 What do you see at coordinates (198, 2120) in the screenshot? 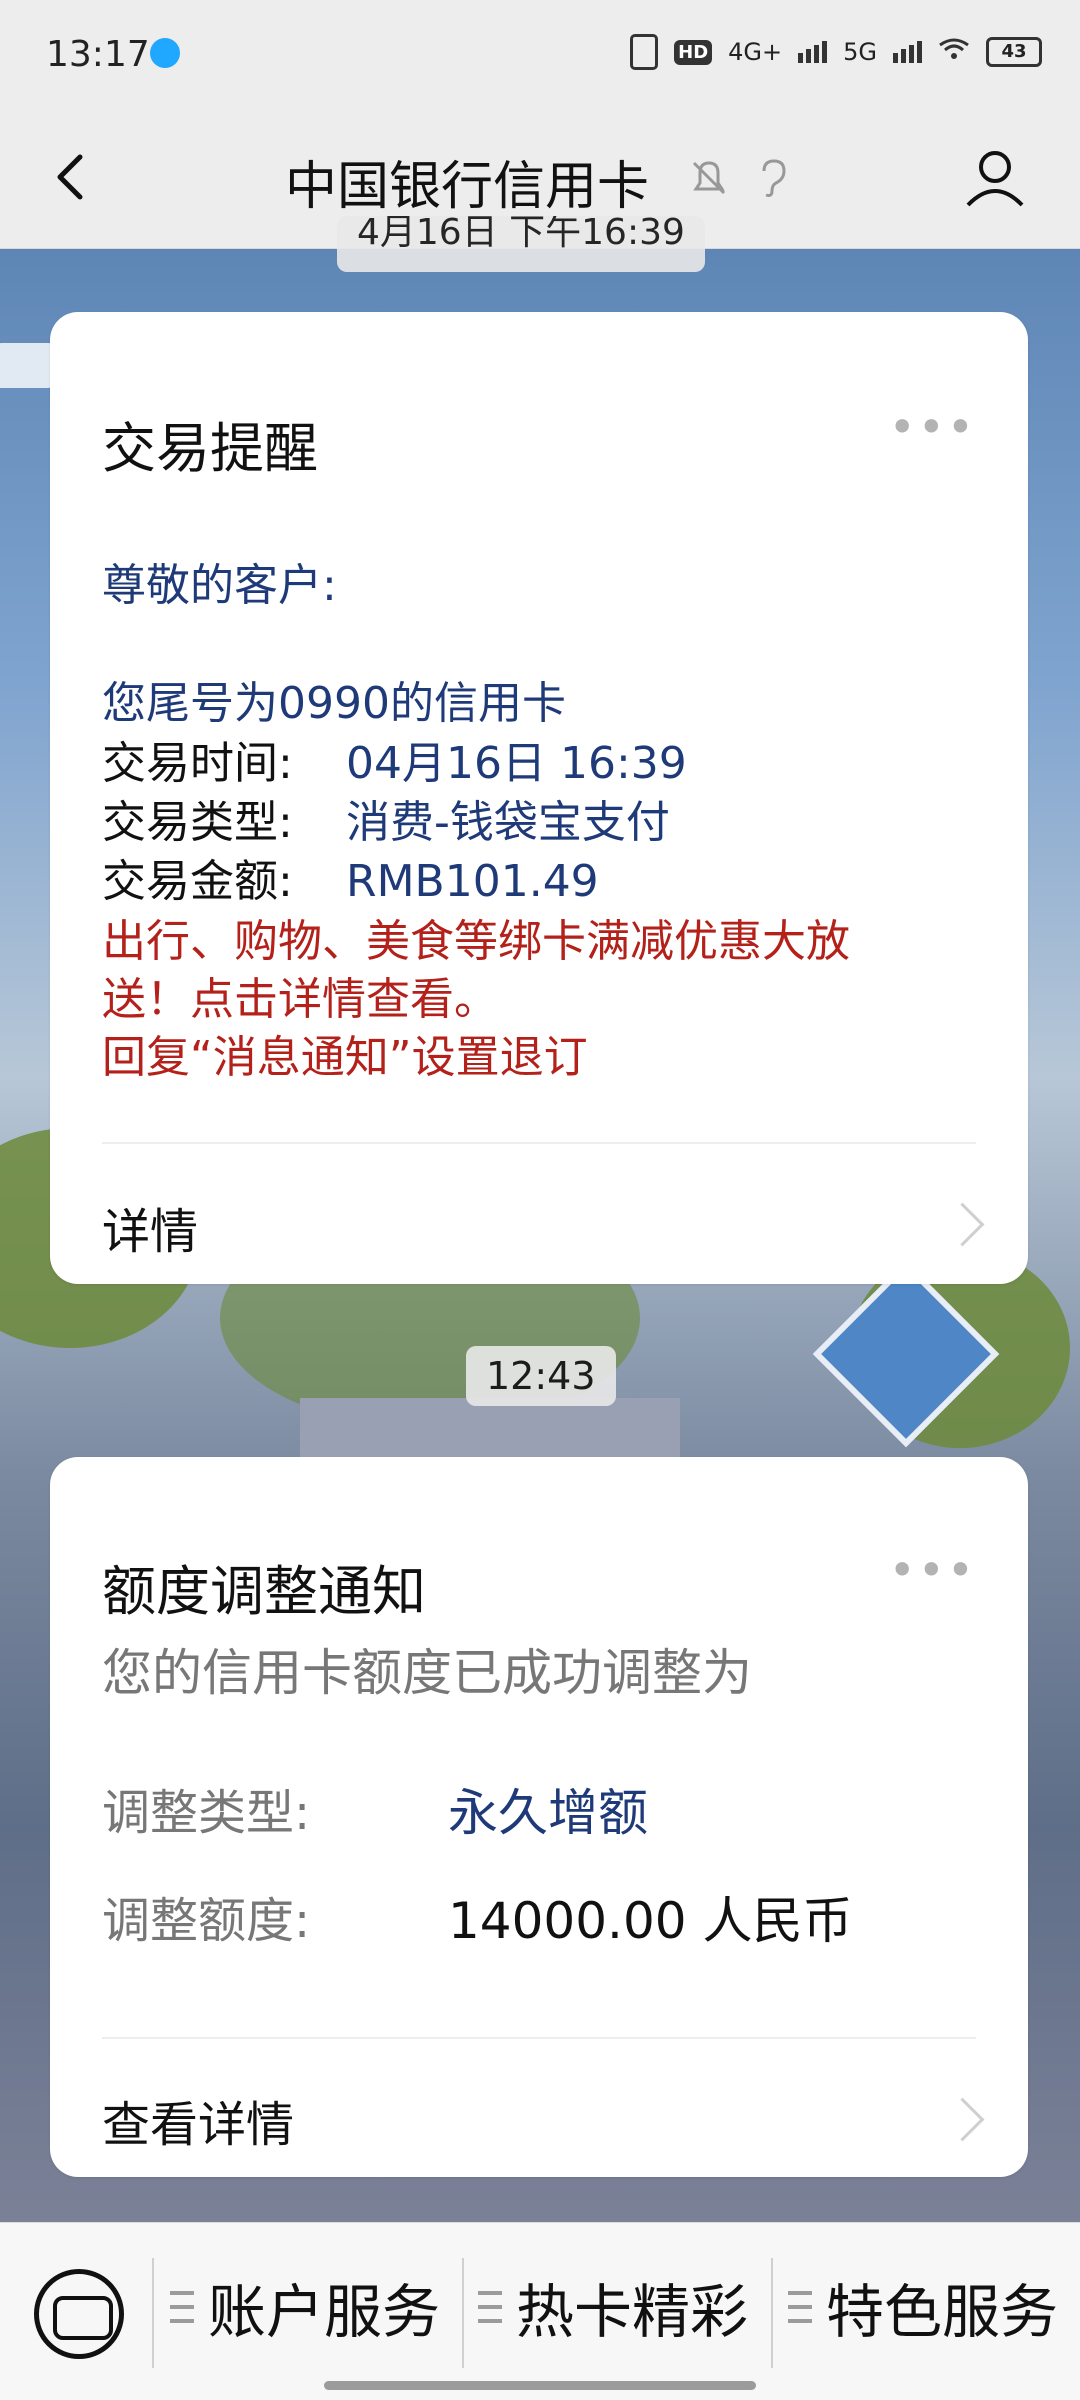
I see `view-details-link: 查看详情` at bounding box center [198, 2120].